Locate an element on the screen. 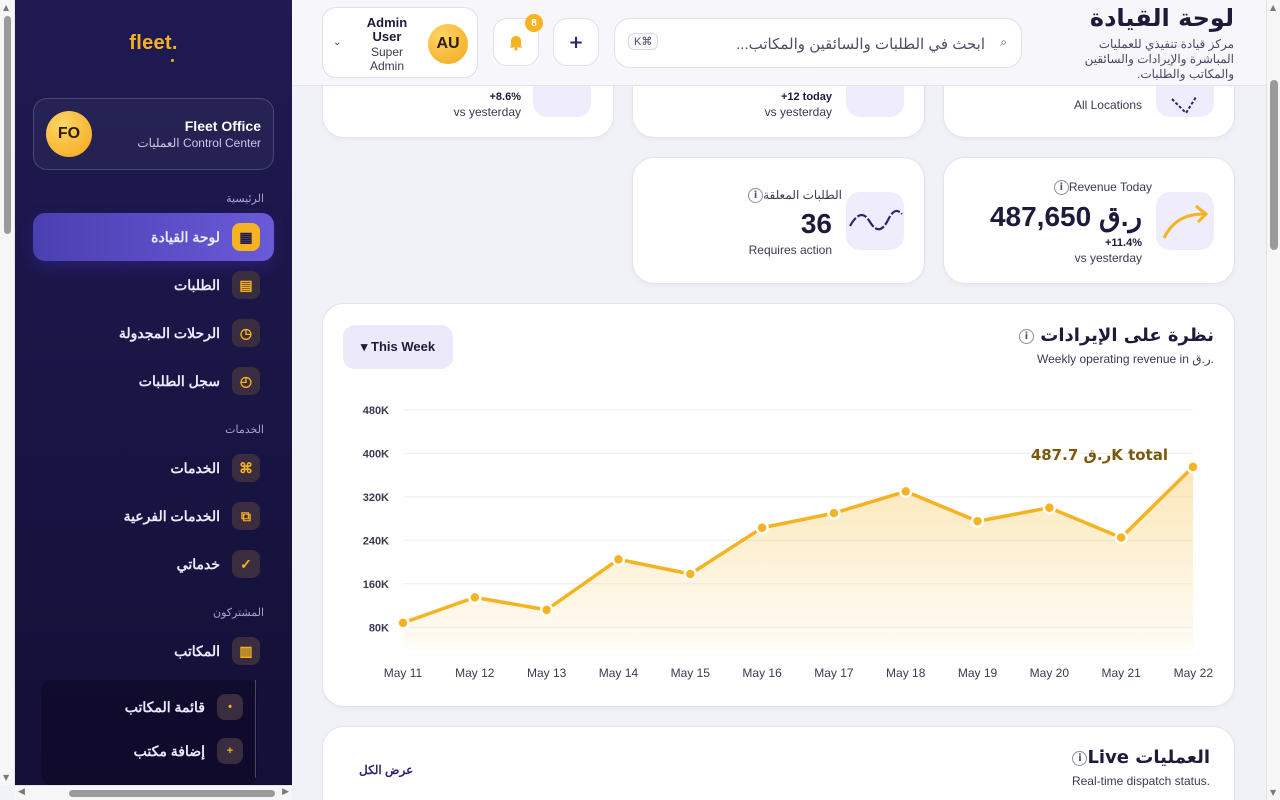 This screenshot has height=800, width=1280. sidebar-item-label: الخدمات الفرعية is located at coordinates (171, 515).